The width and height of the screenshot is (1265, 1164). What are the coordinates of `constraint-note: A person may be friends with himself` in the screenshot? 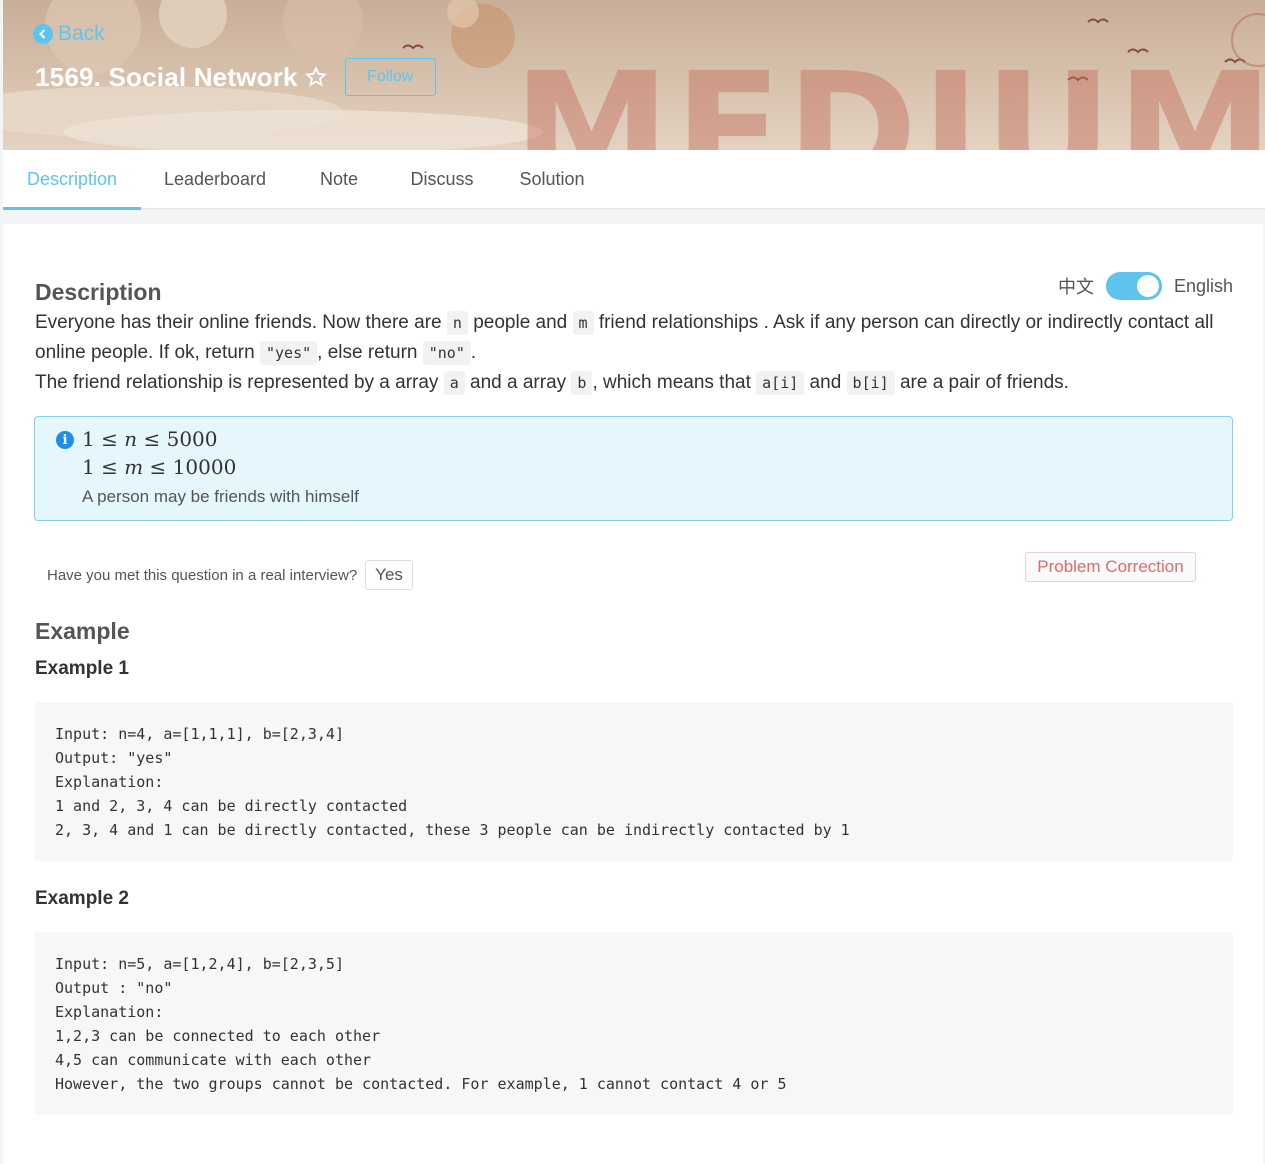 It's located at (220, 496).